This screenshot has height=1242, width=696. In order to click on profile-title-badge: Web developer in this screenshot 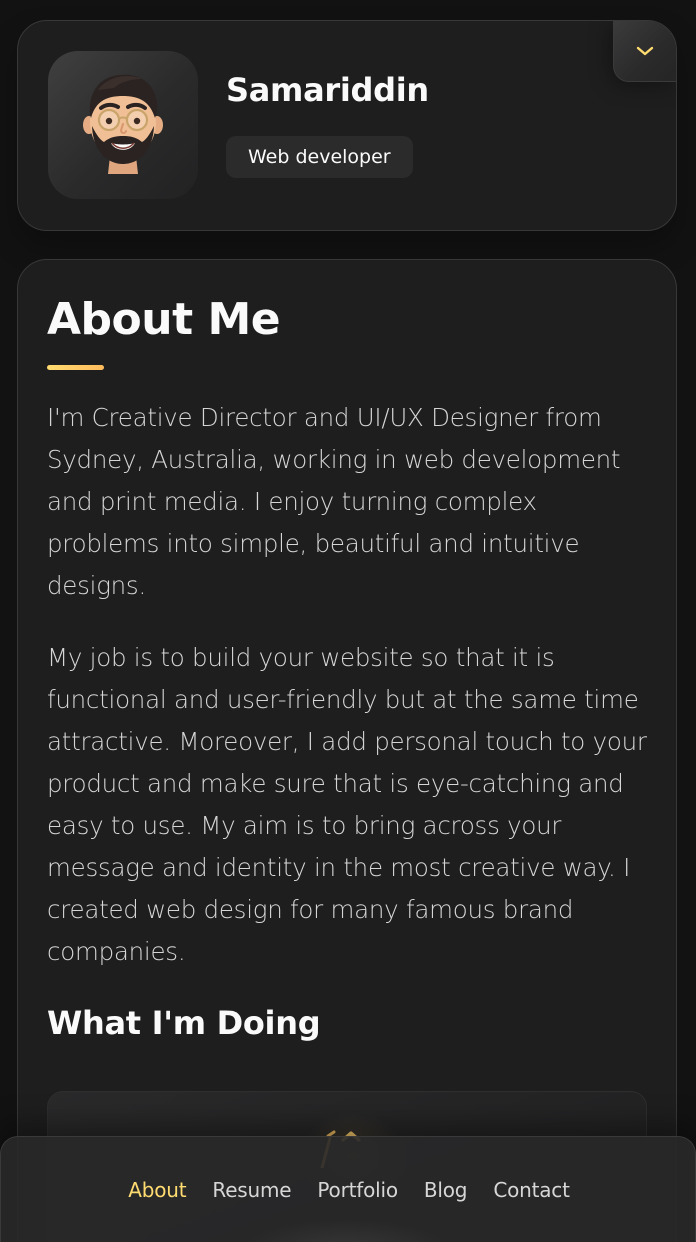, I will do `click(319, 157)`.